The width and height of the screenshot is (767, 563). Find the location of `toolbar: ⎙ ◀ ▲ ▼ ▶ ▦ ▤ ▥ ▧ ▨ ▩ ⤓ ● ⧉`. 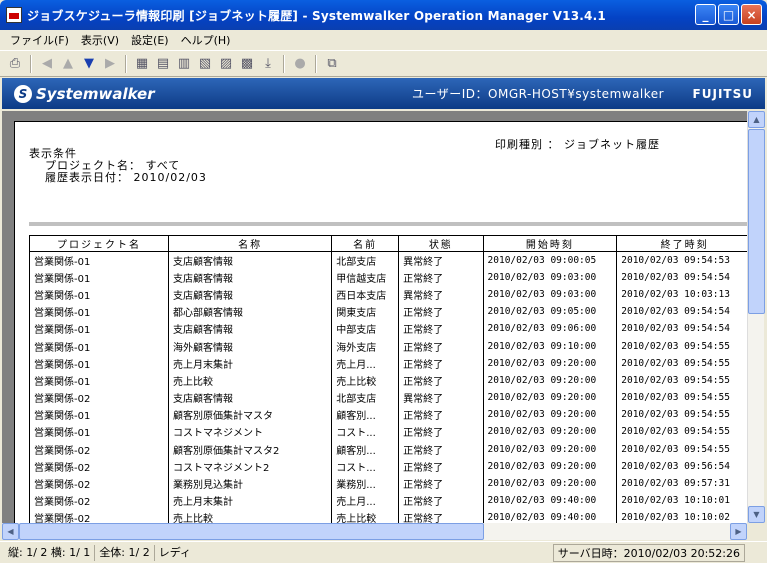

toolbar: ⎙ ◀ ▲ ▼ ▶ ▦ ▤ ▥ ▧ ▨ ▩ ⤓ ● ⧉ is located at coordinates (383, 63).